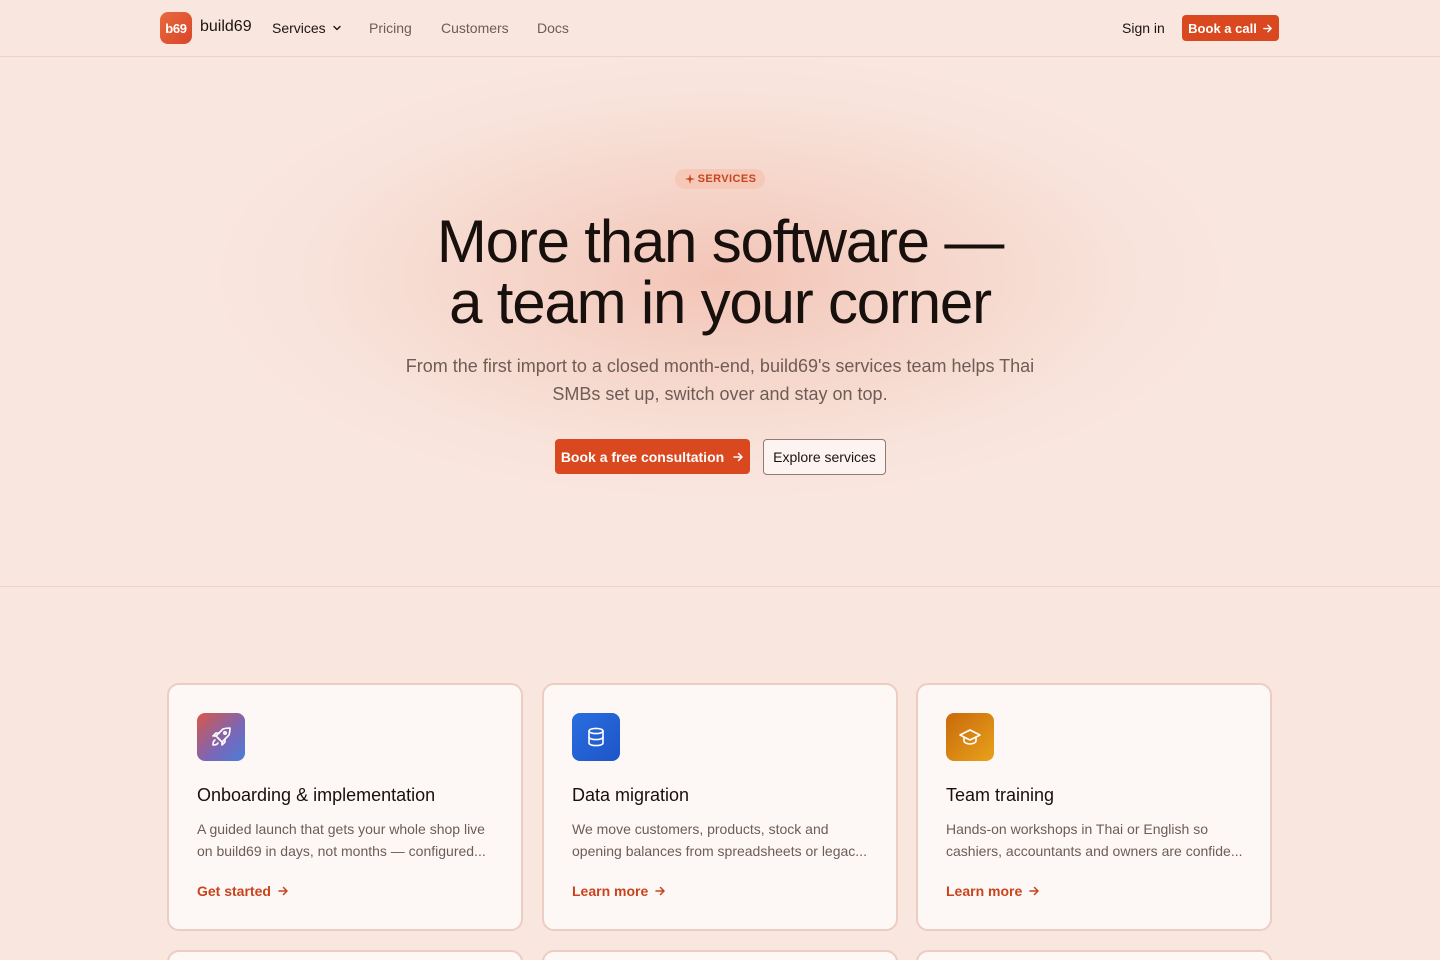  What do you see at coordinates (221, 737) in the screenshot?
I see `rocket-icon` at bounding box center [221, 737].